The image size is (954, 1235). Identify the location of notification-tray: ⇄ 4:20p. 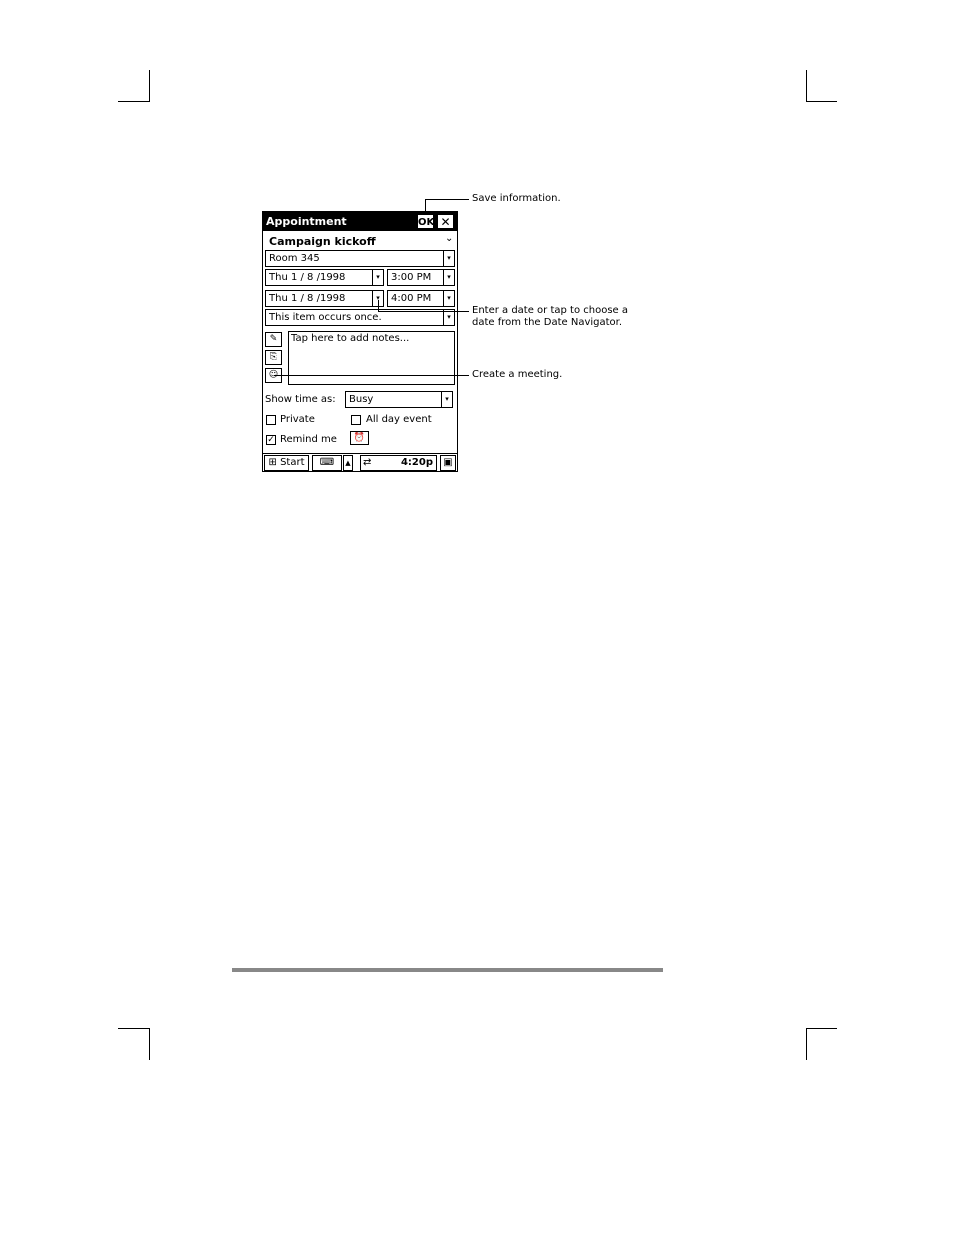
(398, 463).